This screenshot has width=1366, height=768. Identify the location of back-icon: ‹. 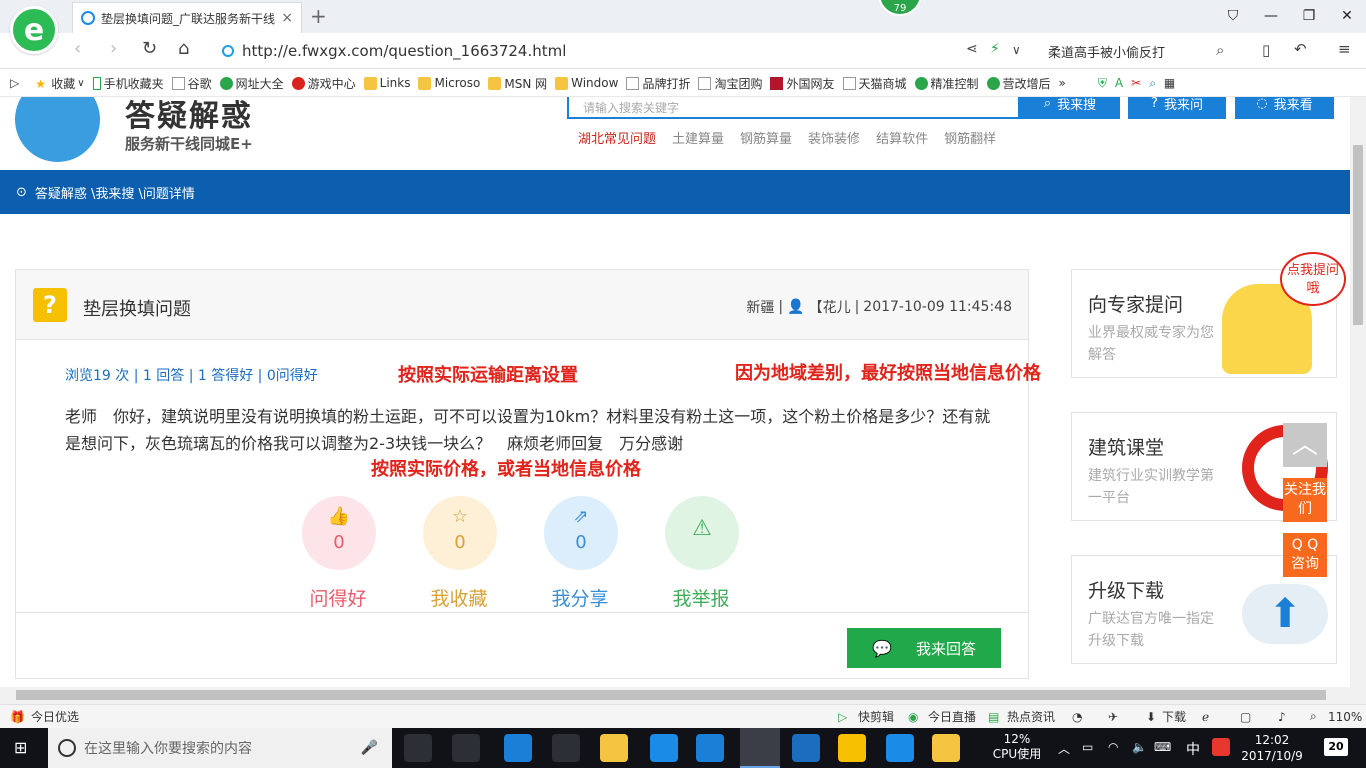
(77, 48).